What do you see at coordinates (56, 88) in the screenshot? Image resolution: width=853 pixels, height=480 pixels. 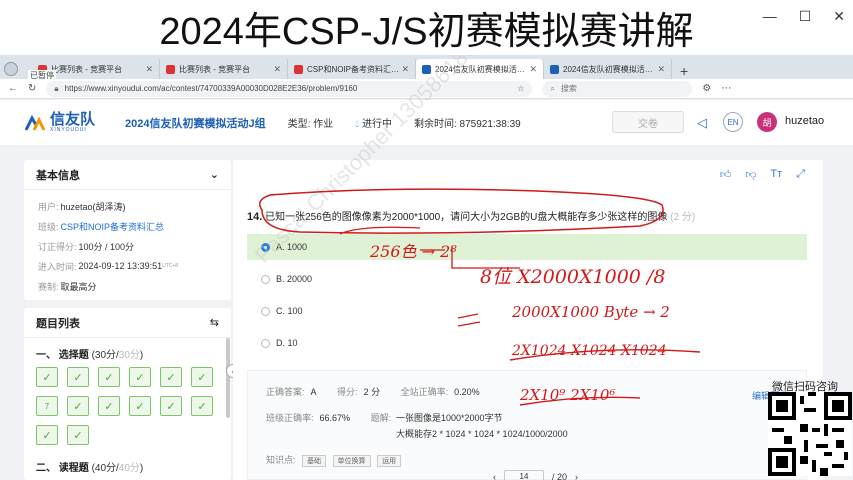 I see `lock-icon: 🔒︎` at bounding box center [56, 88].